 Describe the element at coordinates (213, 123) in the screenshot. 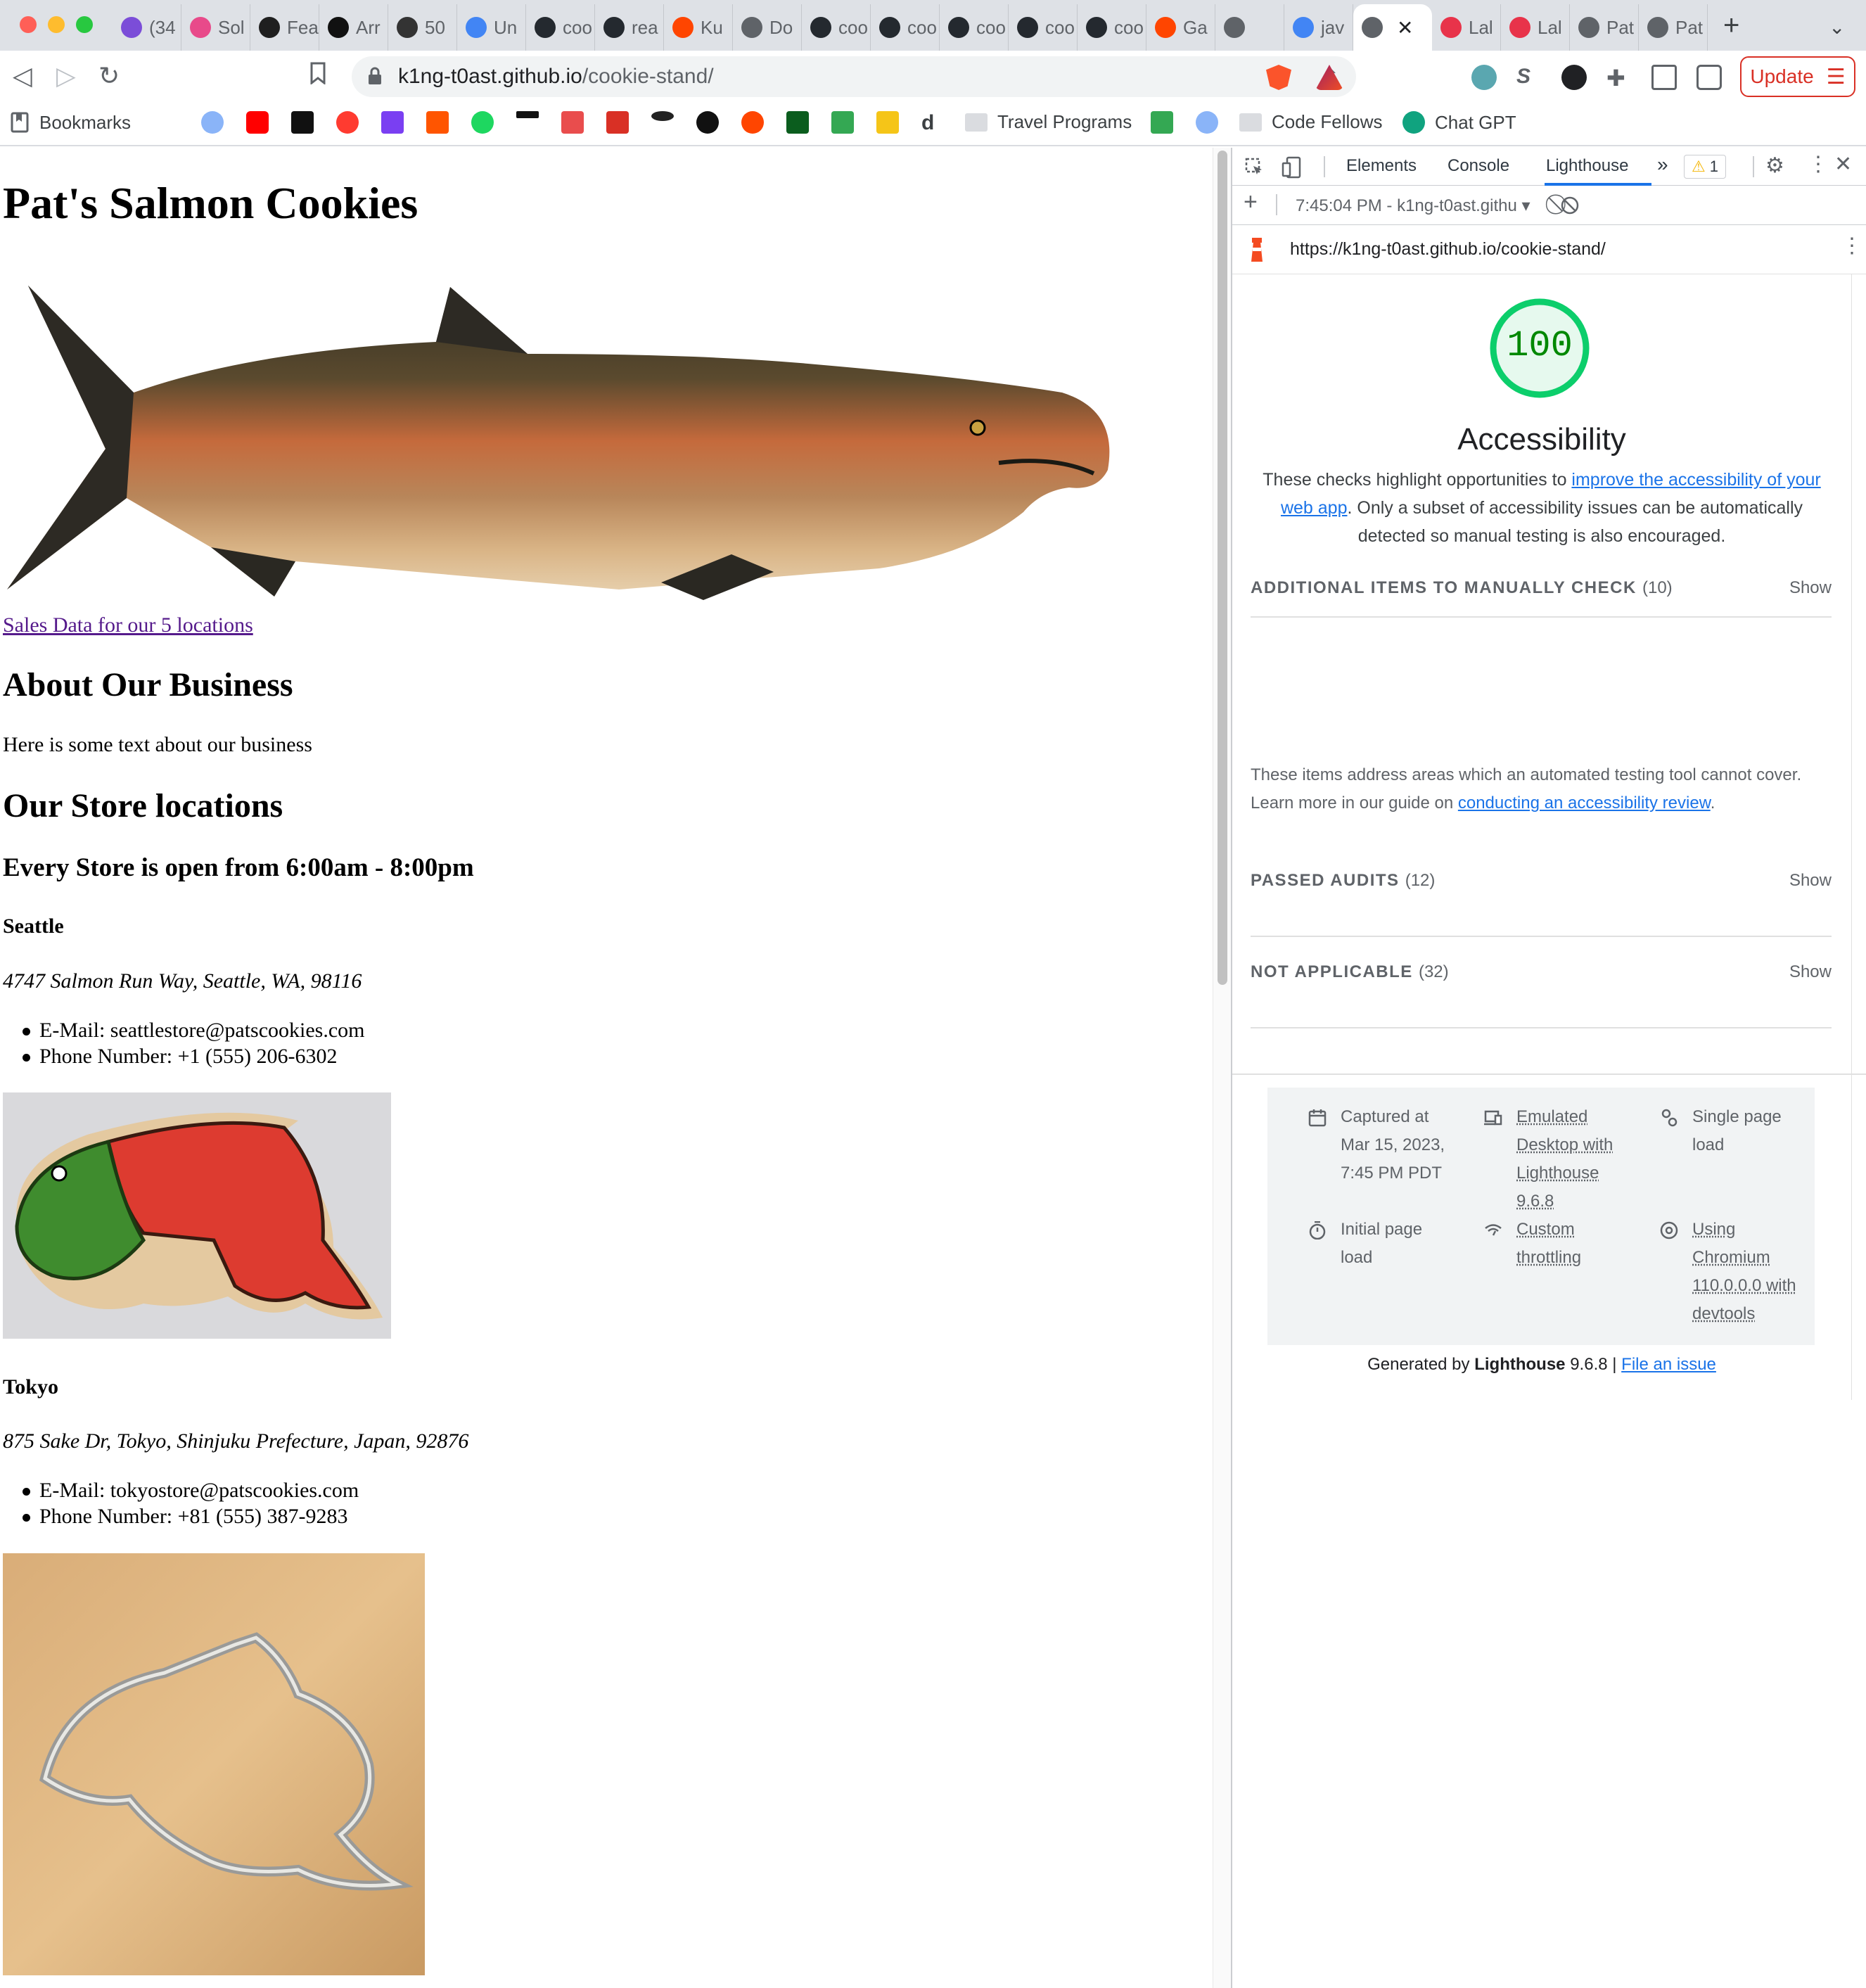

I see `bookmark-globe-icon` at that location.